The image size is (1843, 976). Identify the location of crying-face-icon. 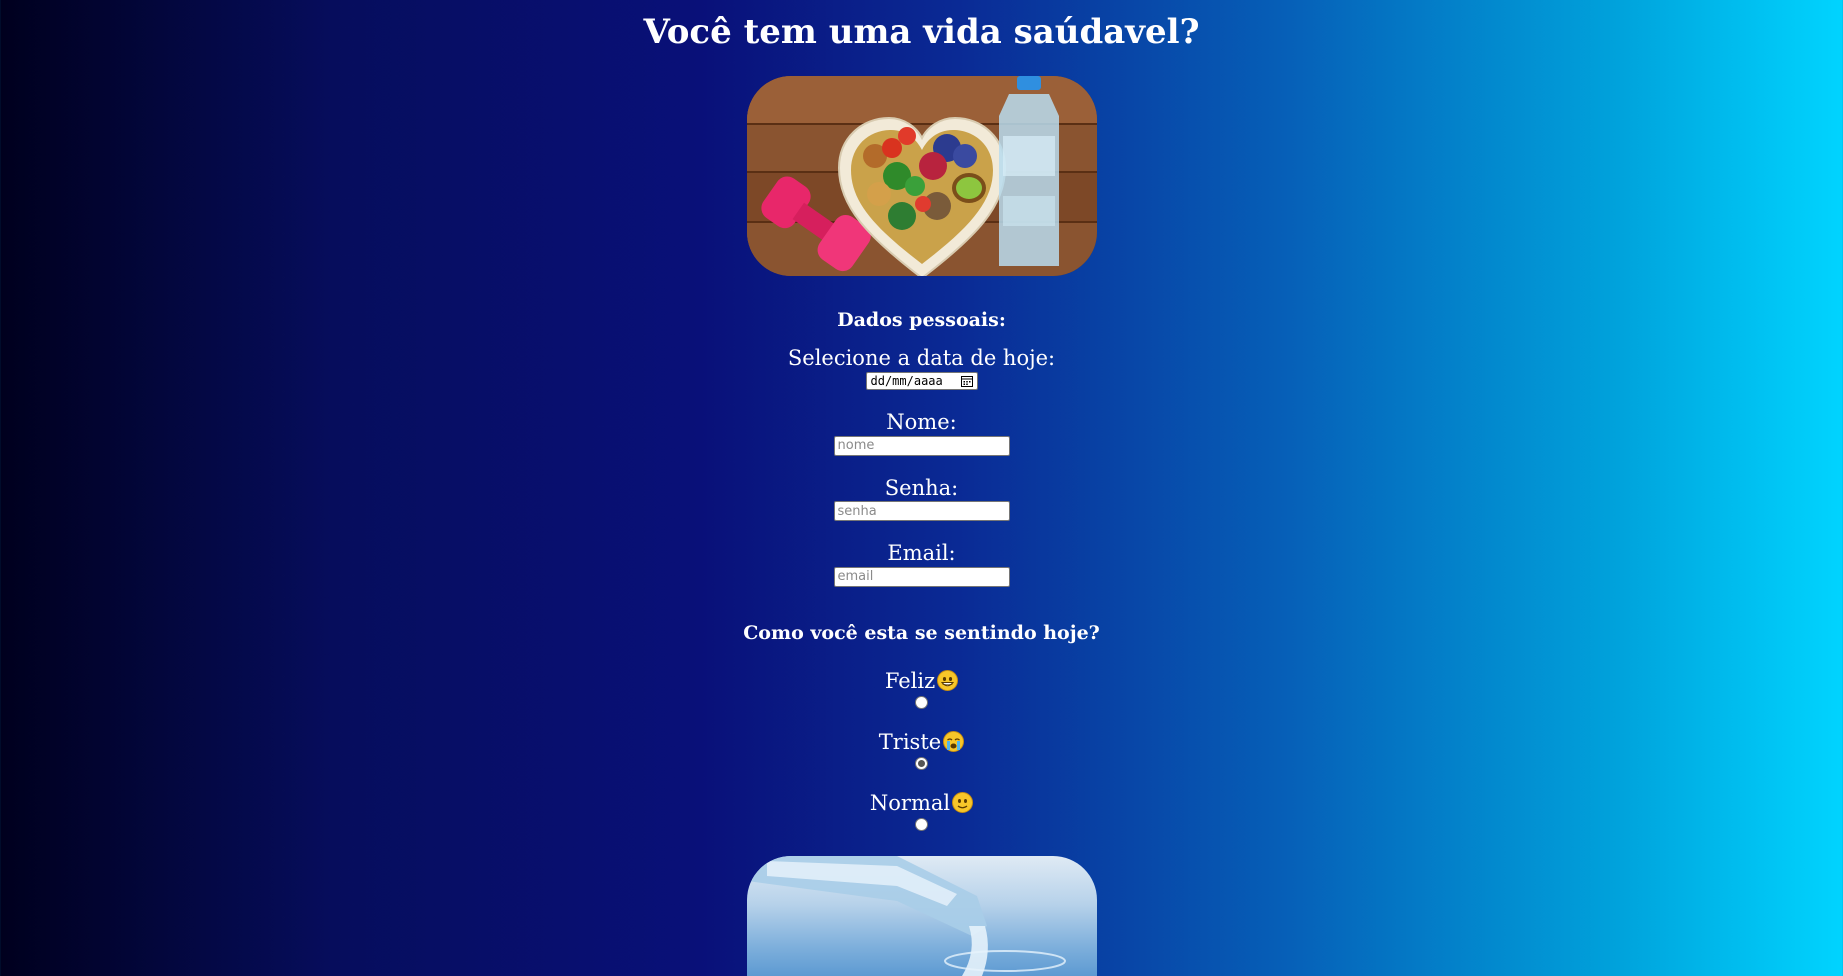
(954, 741).